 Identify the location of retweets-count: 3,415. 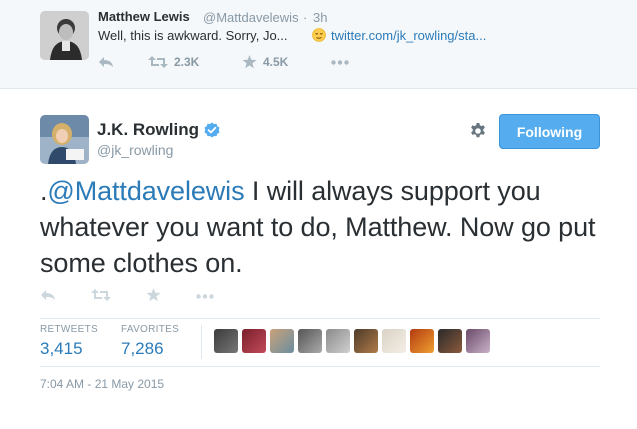
(69, 349).